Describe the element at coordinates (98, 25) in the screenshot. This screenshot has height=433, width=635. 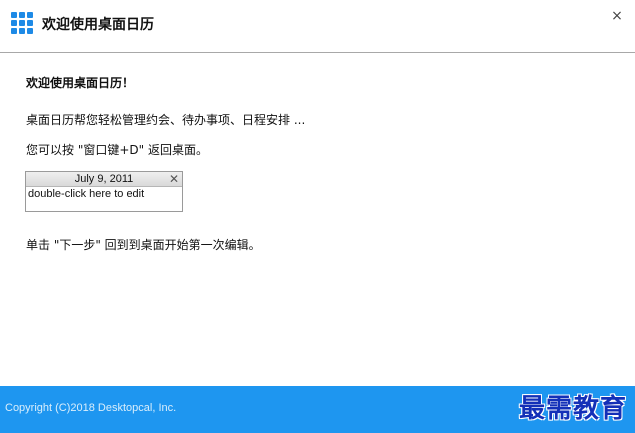
I see `window-title: 欢迎使用桌面日历` at that location.